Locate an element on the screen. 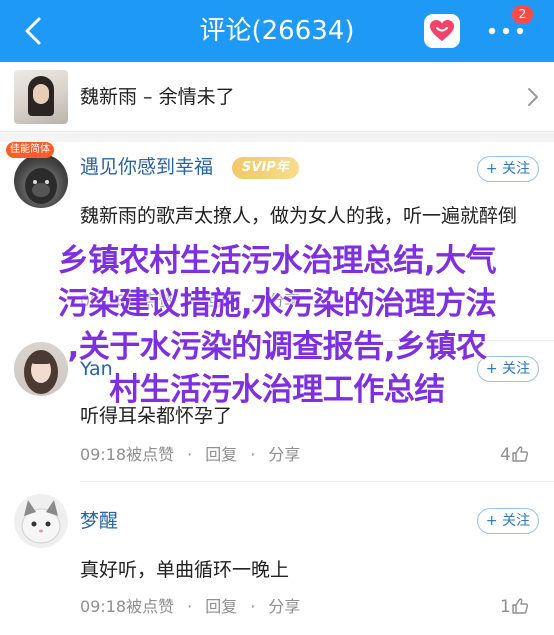 This screenshot has height=635, width=554. like-count-value: 1 is located at coordinates (505, 607).